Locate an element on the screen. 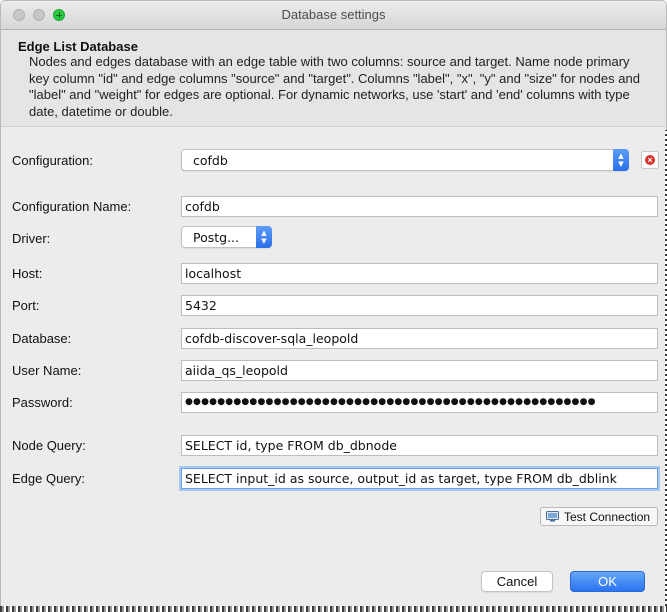  database-input: cofdb-discover-sqla_leopold is located at coordinates (419, 338).